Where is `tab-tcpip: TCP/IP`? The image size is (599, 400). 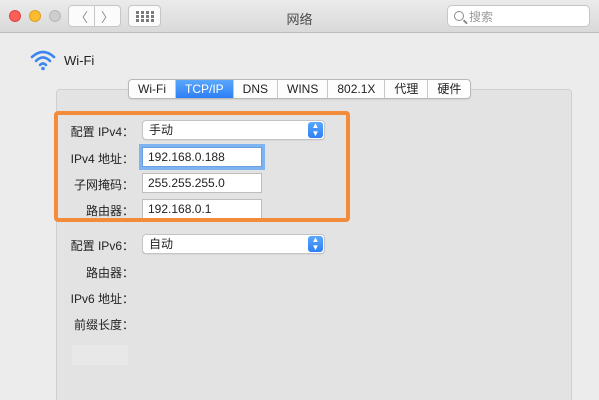 tab-tcpip: TCP/IP is located at coordinates (203, 89).